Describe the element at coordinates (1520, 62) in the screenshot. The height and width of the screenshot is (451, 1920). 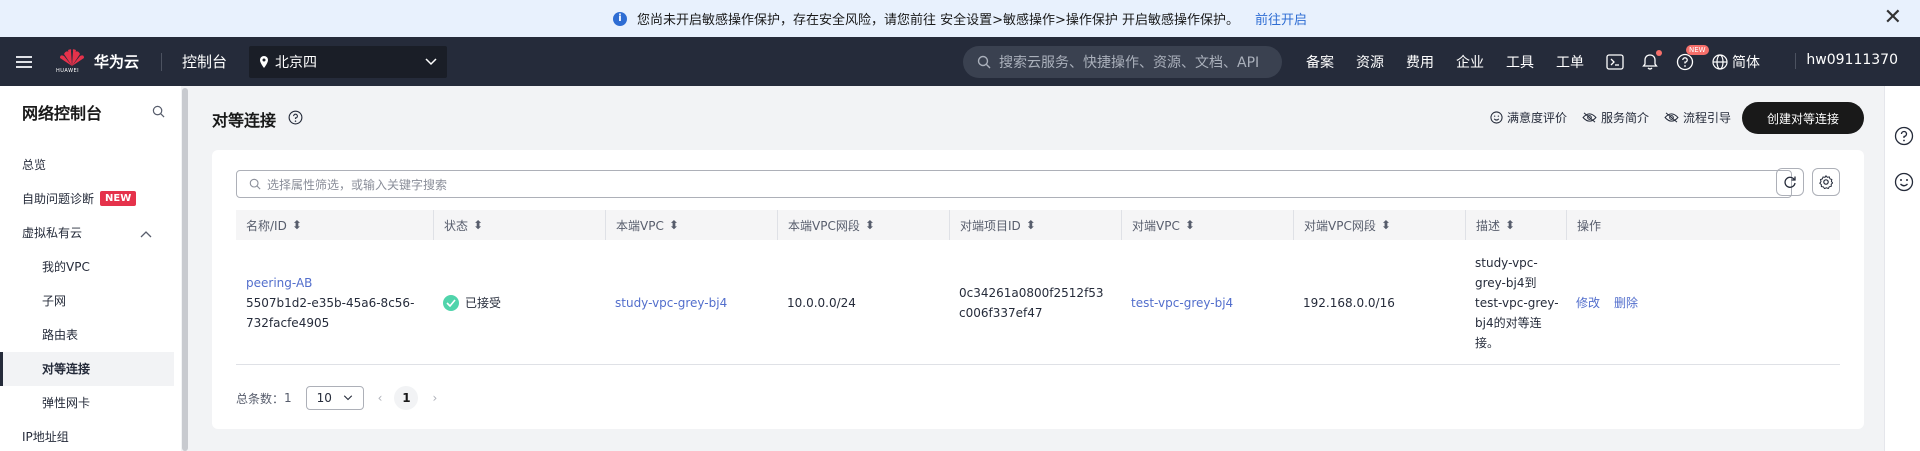
I see `menu-tools: 工具` at that location.